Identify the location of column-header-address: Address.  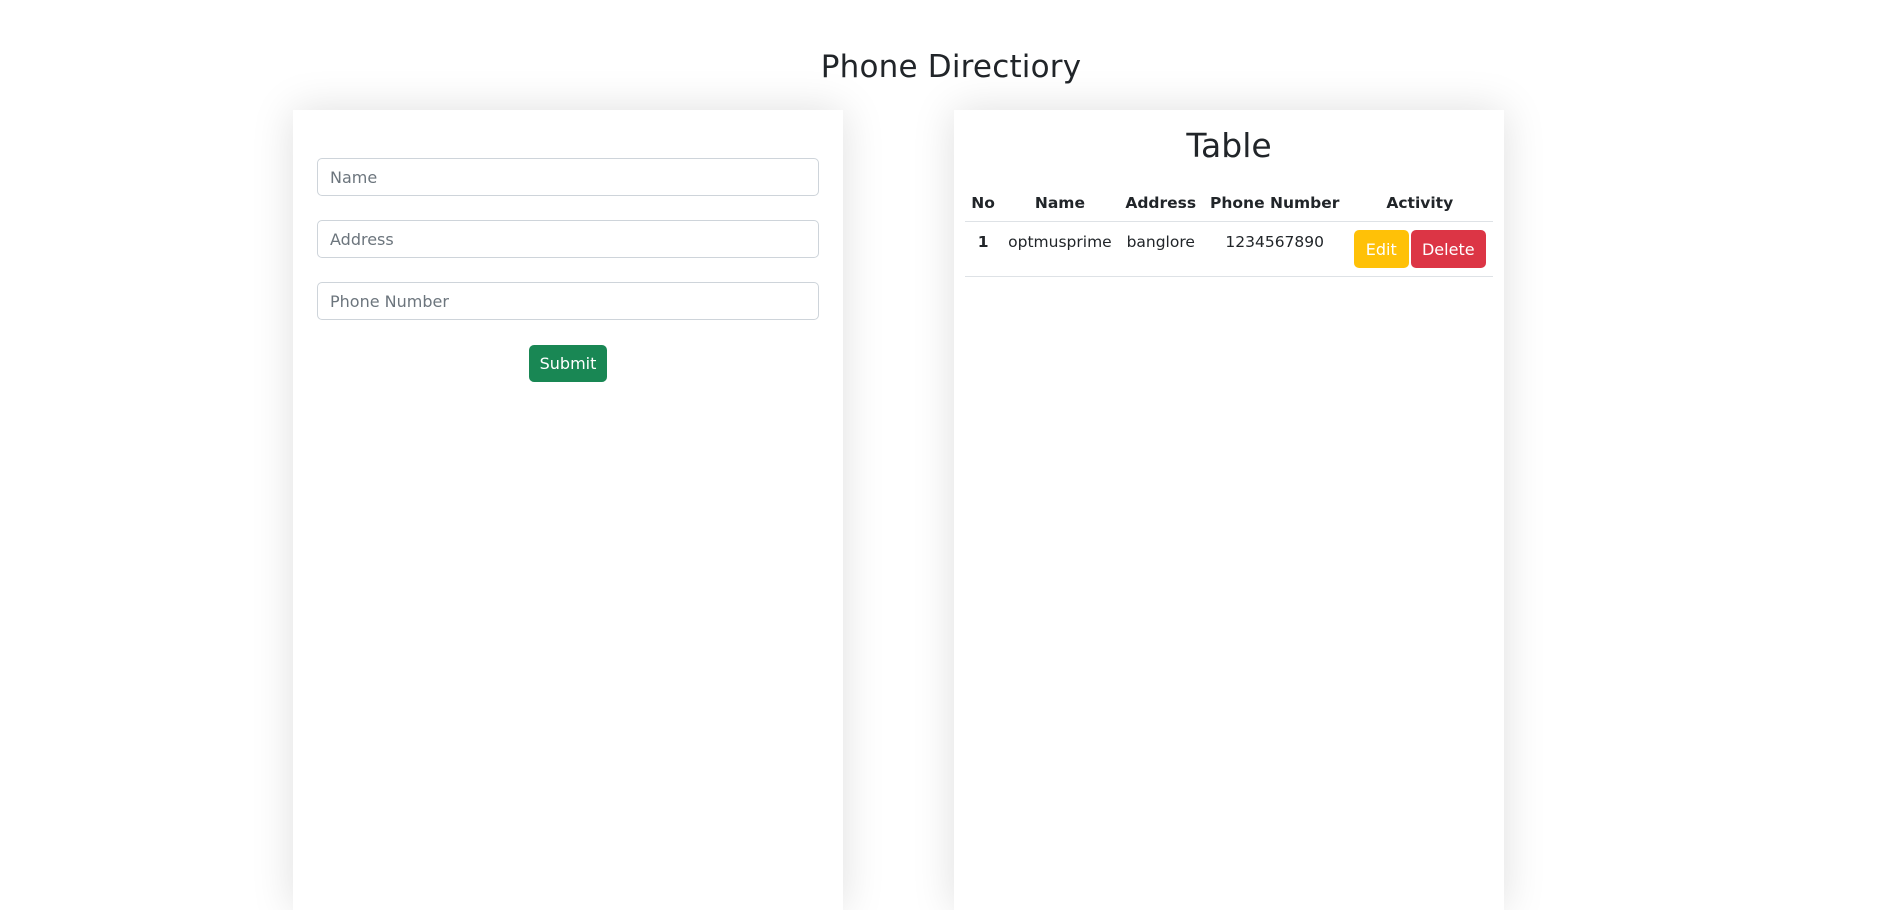
(1160, 203).